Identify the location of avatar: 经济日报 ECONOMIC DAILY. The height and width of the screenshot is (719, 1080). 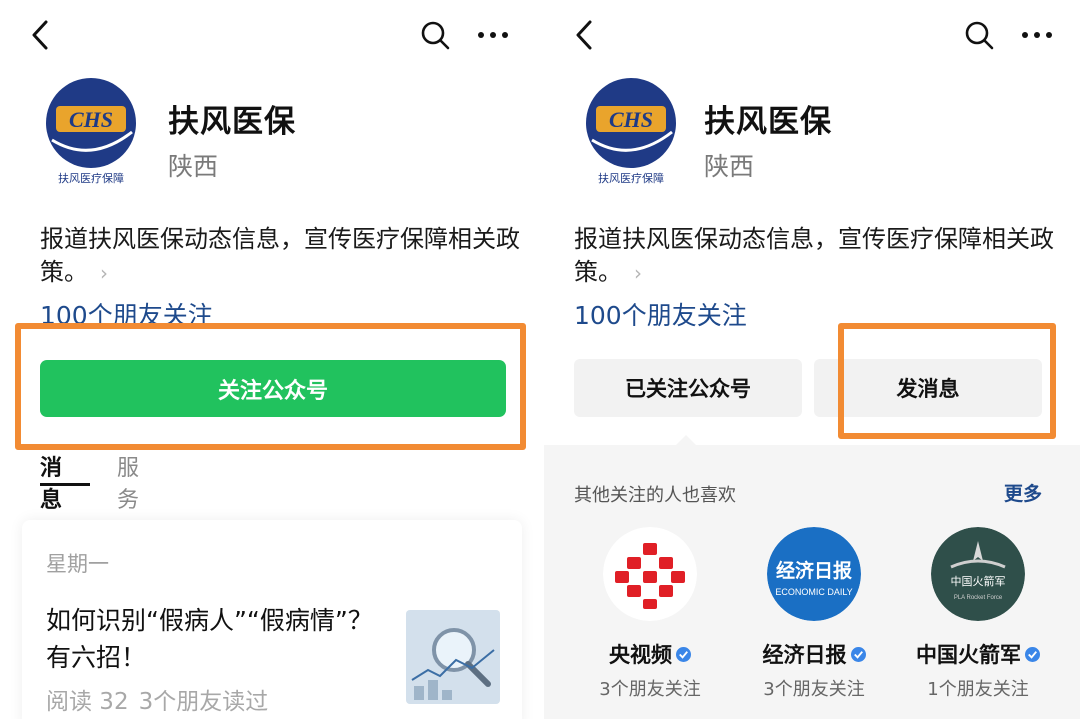
(814, 574).